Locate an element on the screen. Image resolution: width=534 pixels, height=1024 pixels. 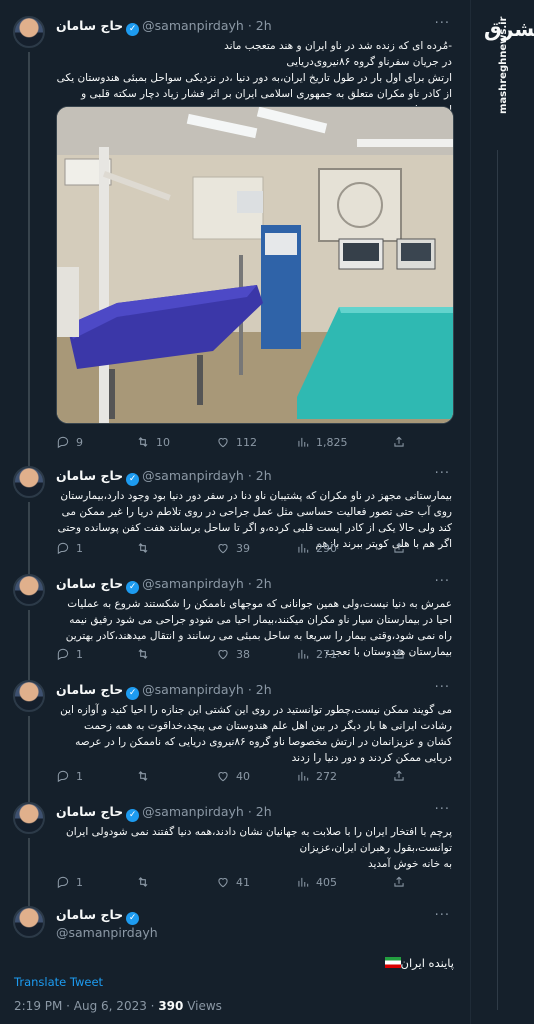
retweet-button: 10 is located at coordinates (153, 443).